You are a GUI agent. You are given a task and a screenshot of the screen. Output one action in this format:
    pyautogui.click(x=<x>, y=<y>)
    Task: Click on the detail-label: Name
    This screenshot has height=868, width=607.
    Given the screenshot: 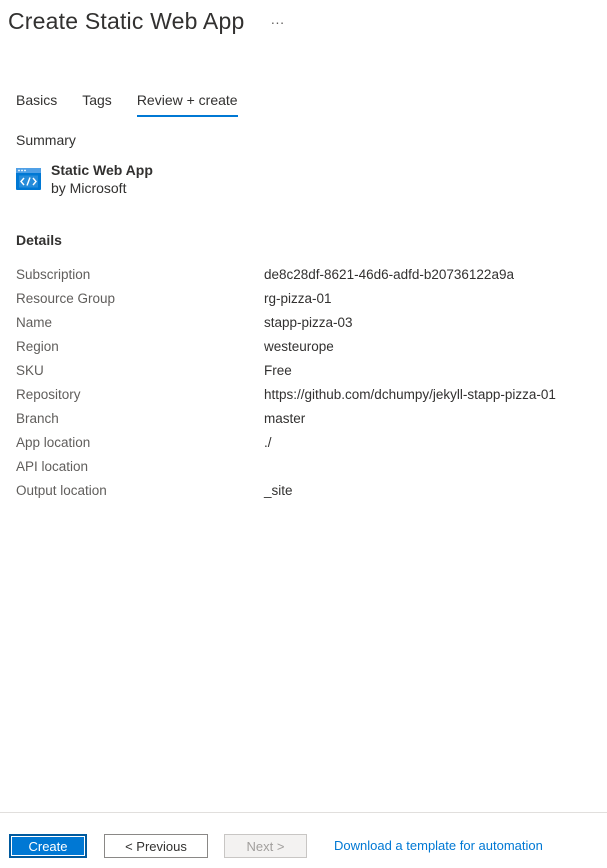 What is the action you would take?
    pyautogui.click(x=34, y=322)
    